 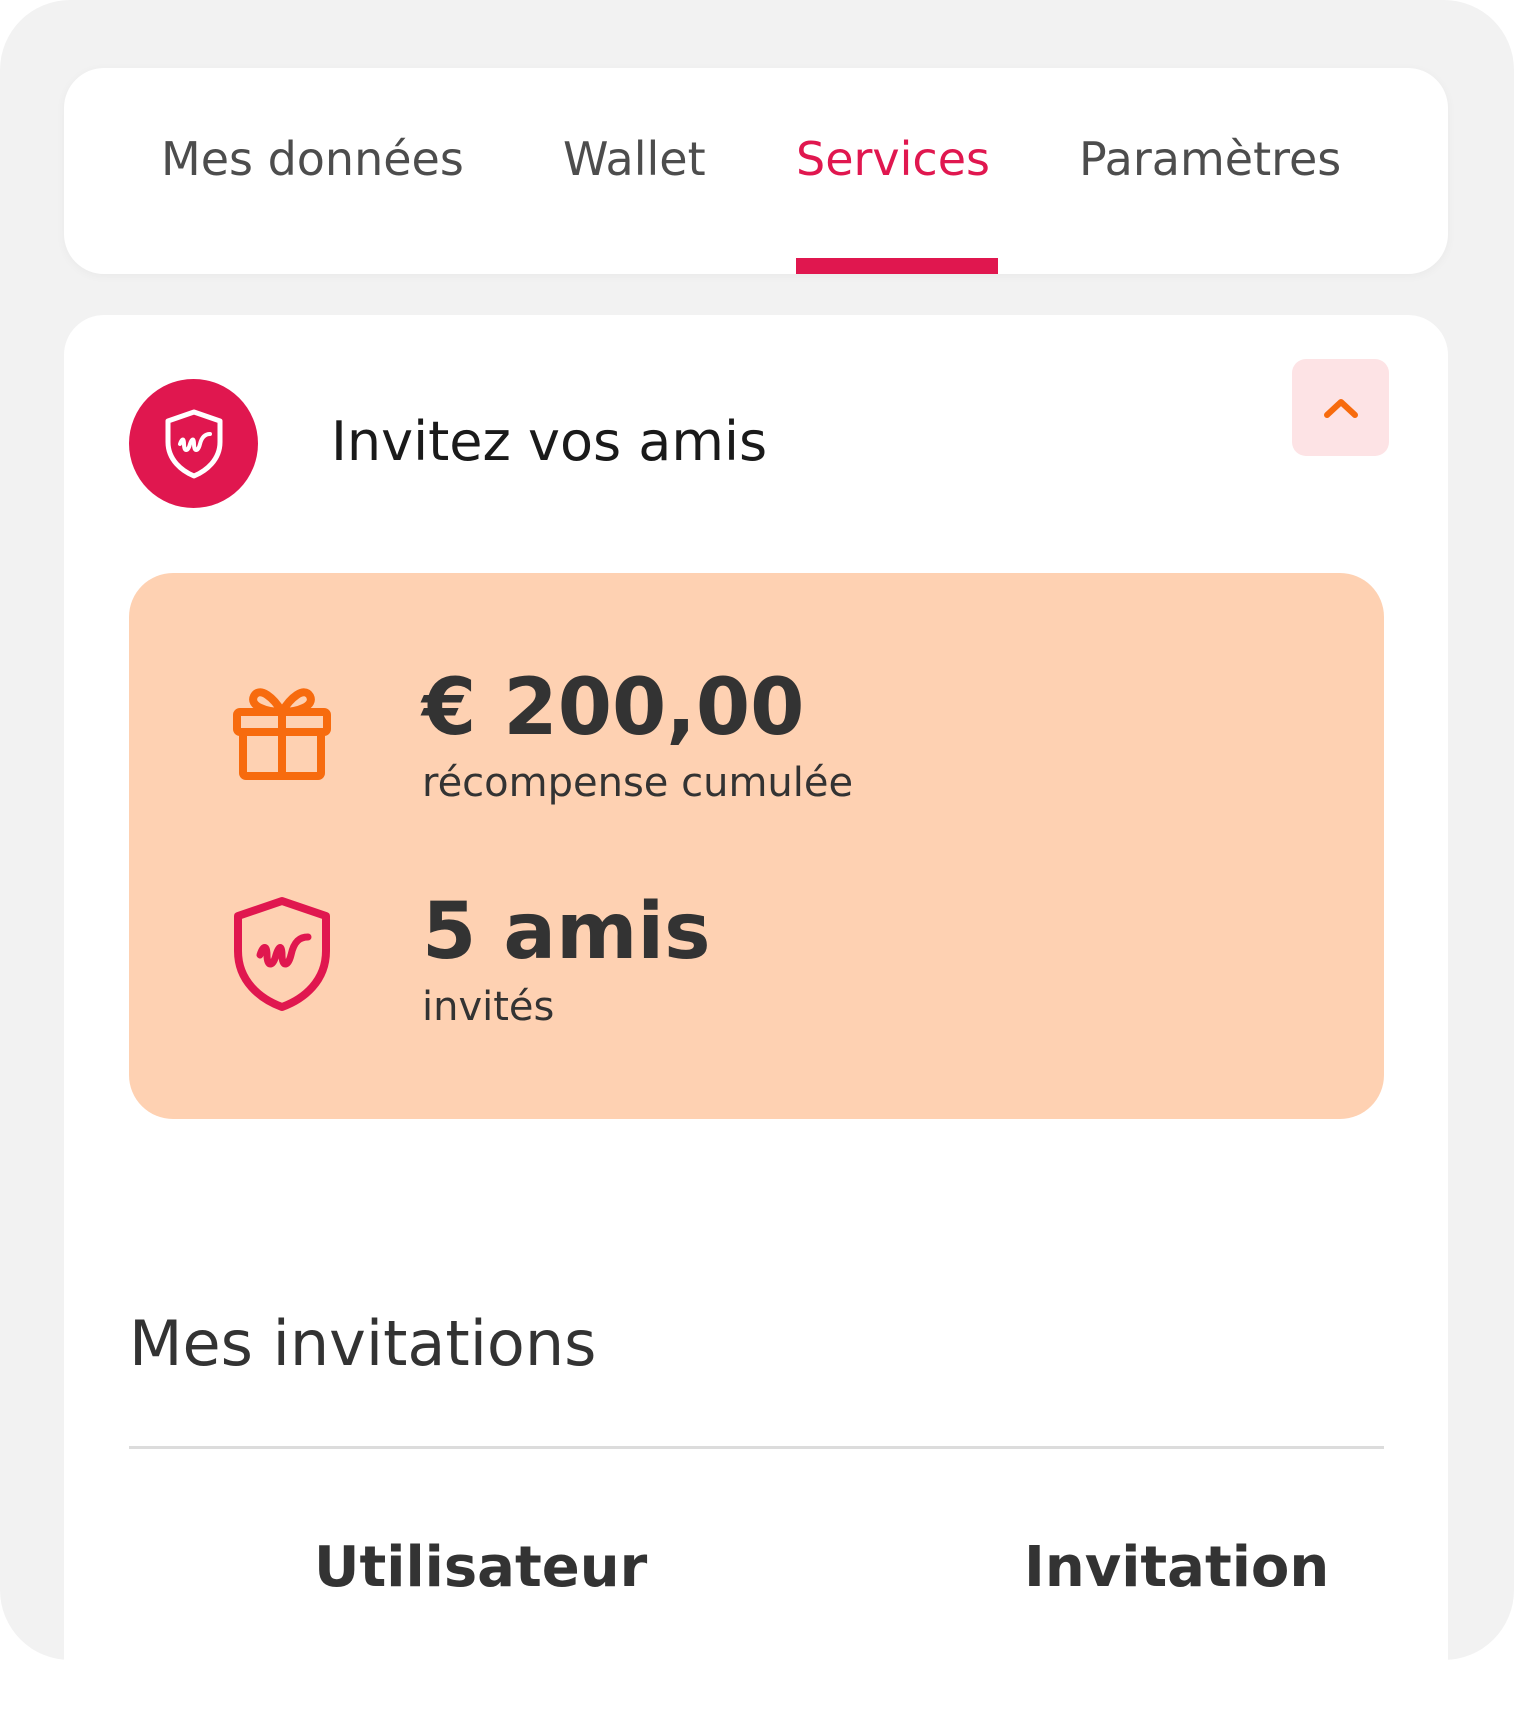 I want to click on chevron-up-icon, so click(x=1340, y=408).